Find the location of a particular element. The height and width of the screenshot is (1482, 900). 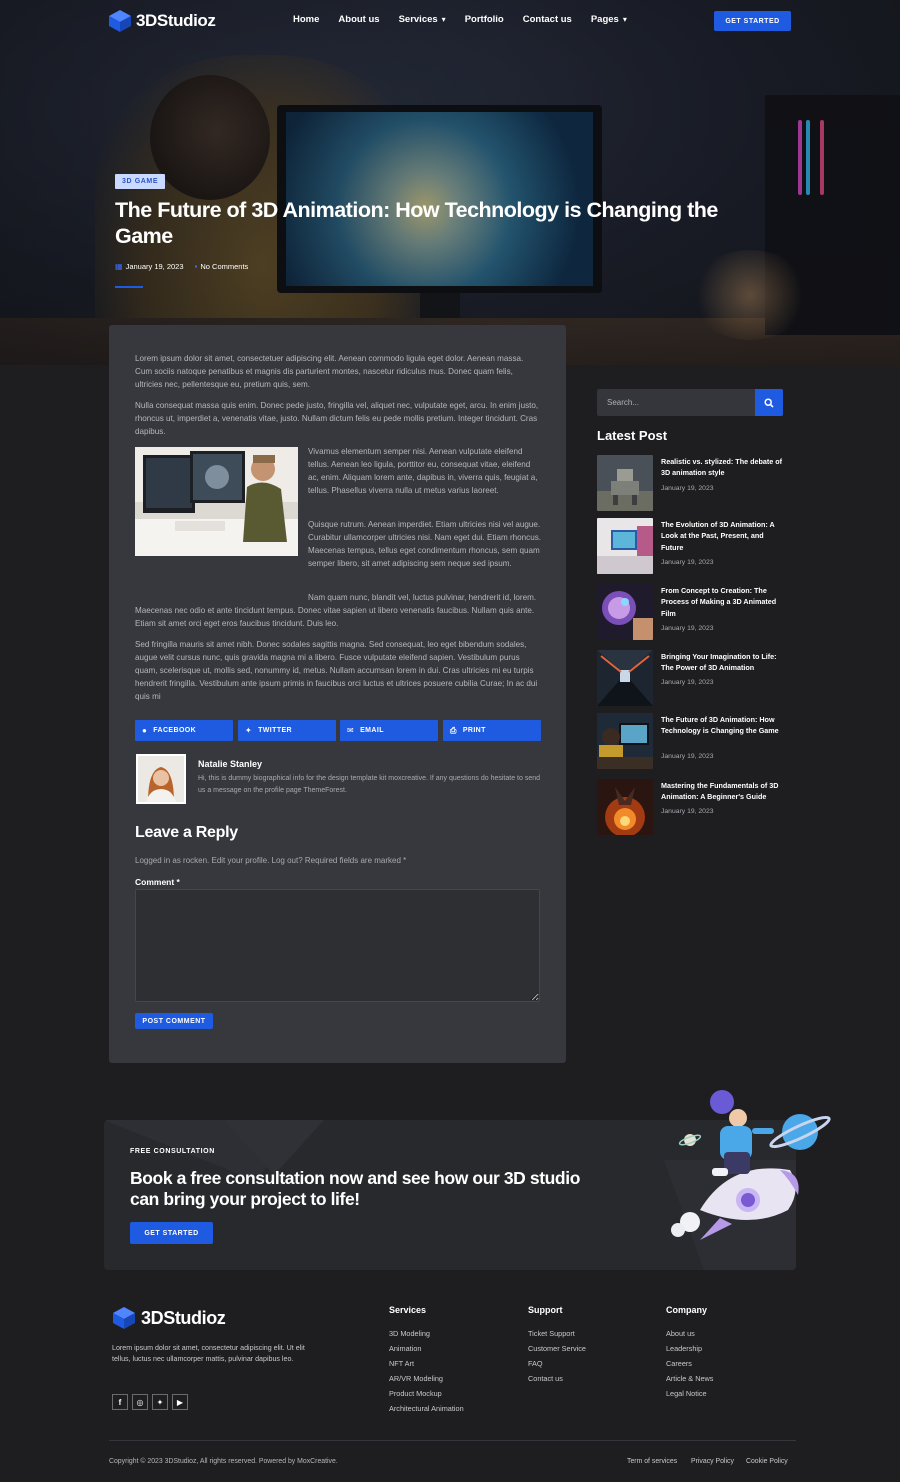

footer-link: Careers is located at coordinates (679, 1363).